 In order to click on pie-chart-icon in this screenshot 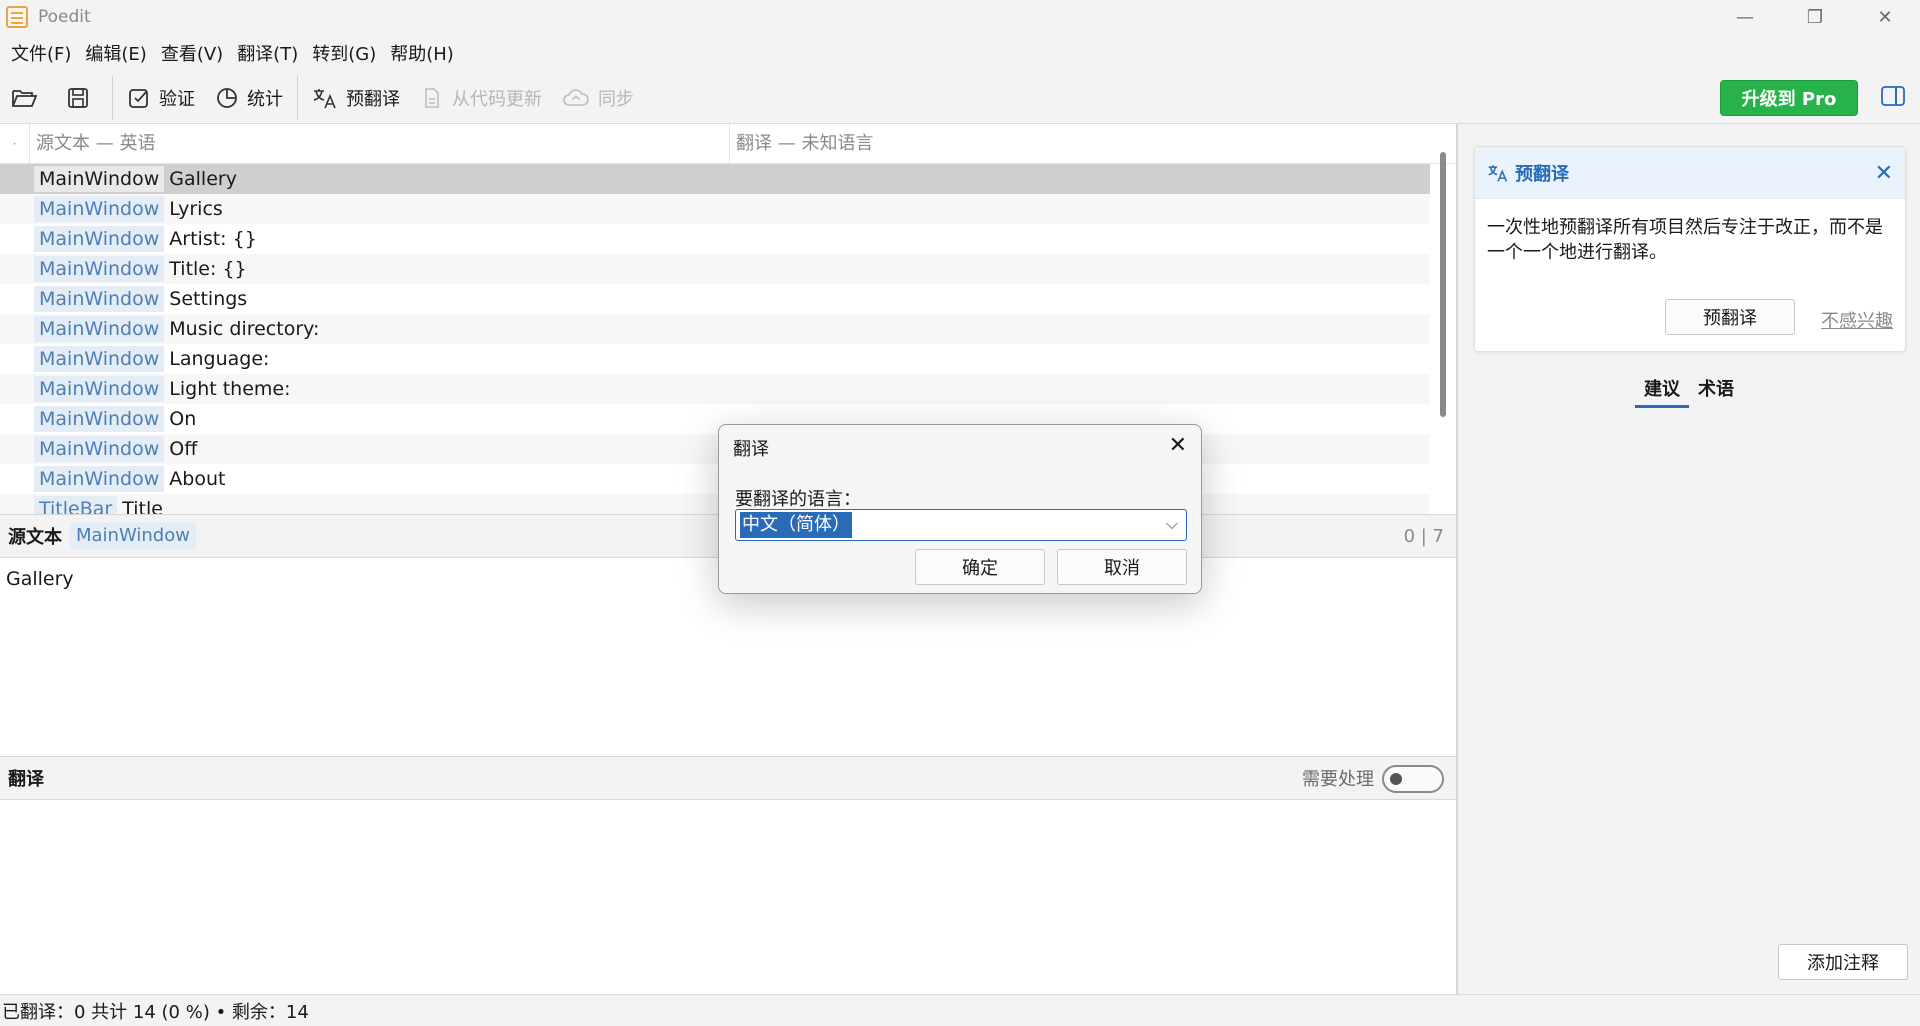, I will do `click(227, 97)`.